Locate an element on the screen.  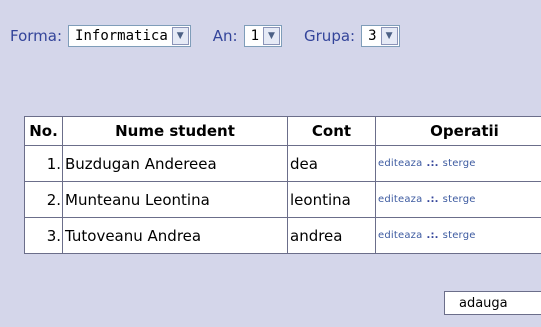
an-label: An: is located at coordinates (225, 36).